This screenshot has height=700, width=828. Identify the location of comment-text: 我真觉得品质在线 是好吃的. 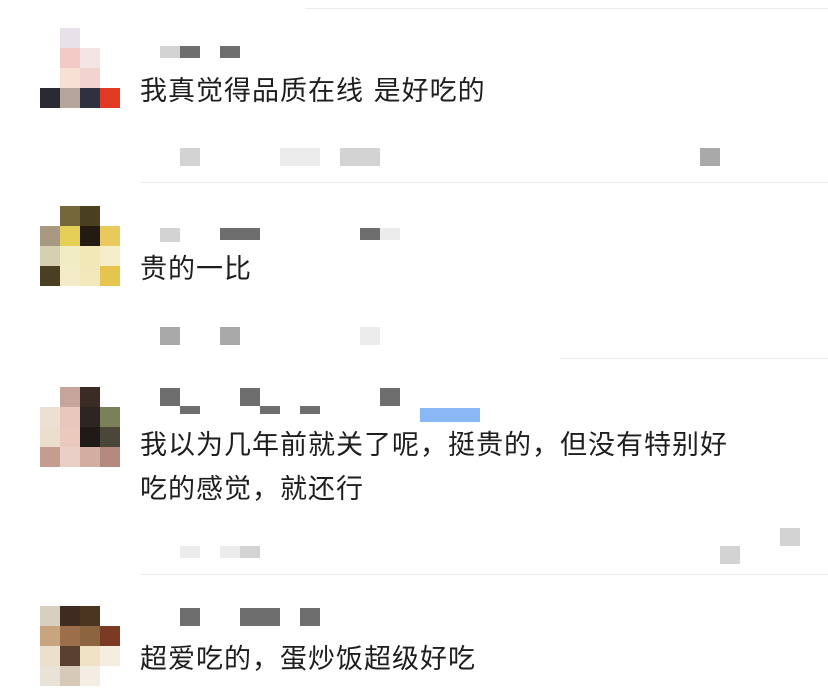
(313, 91).